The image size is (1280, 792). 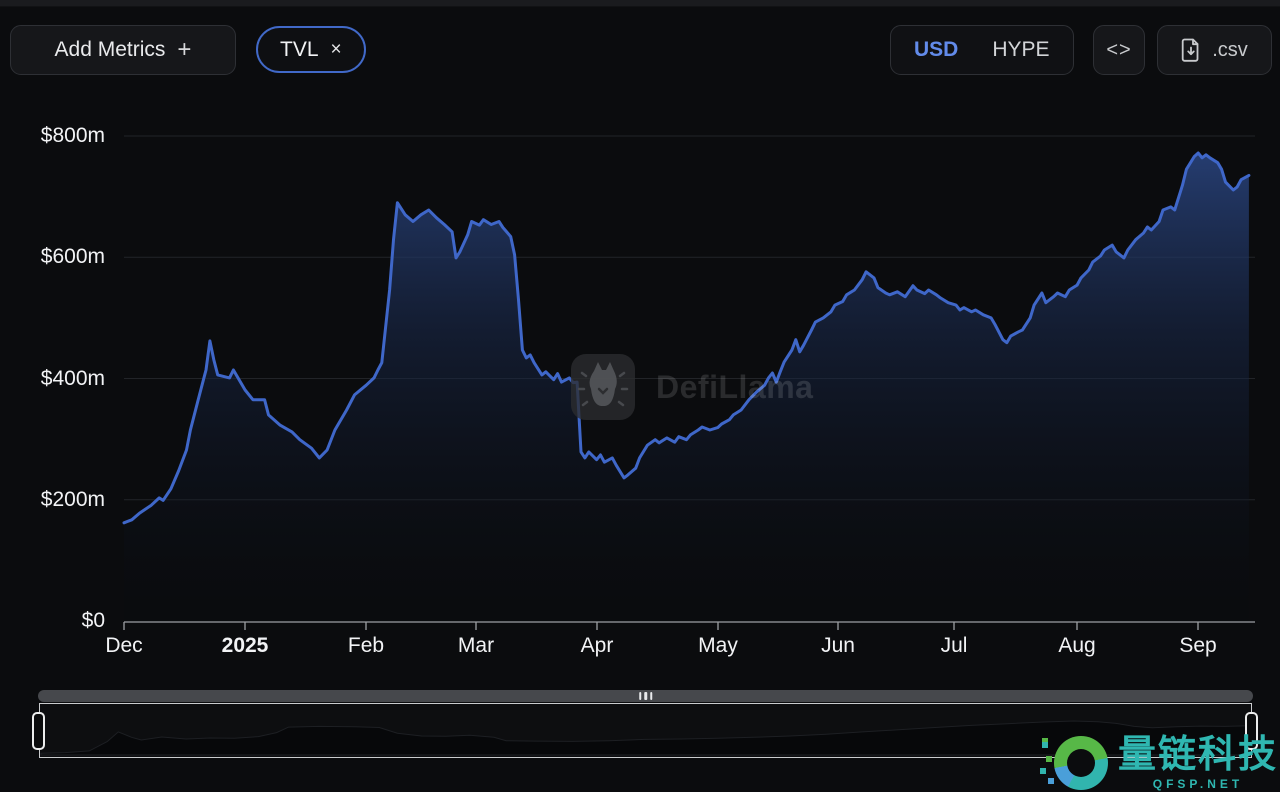 I want to click on x-axis-label: Dec, so click(x=124, y=645).